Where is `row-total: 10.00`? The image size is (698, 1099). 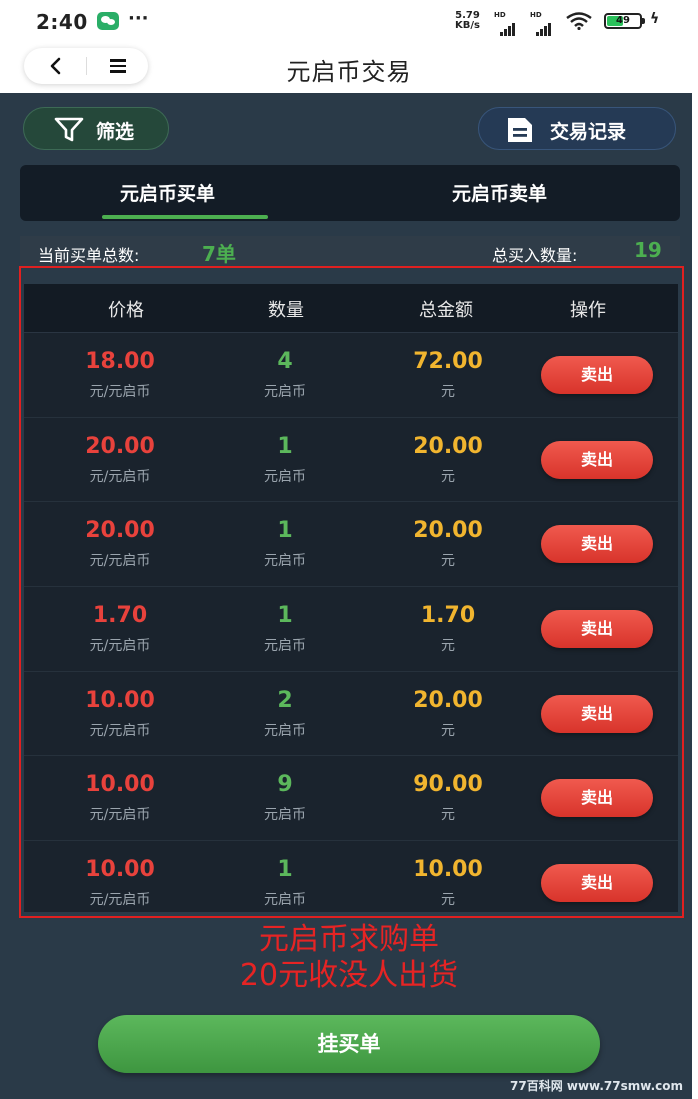
row-total: 10.00 is located at coordinates (448, 870).